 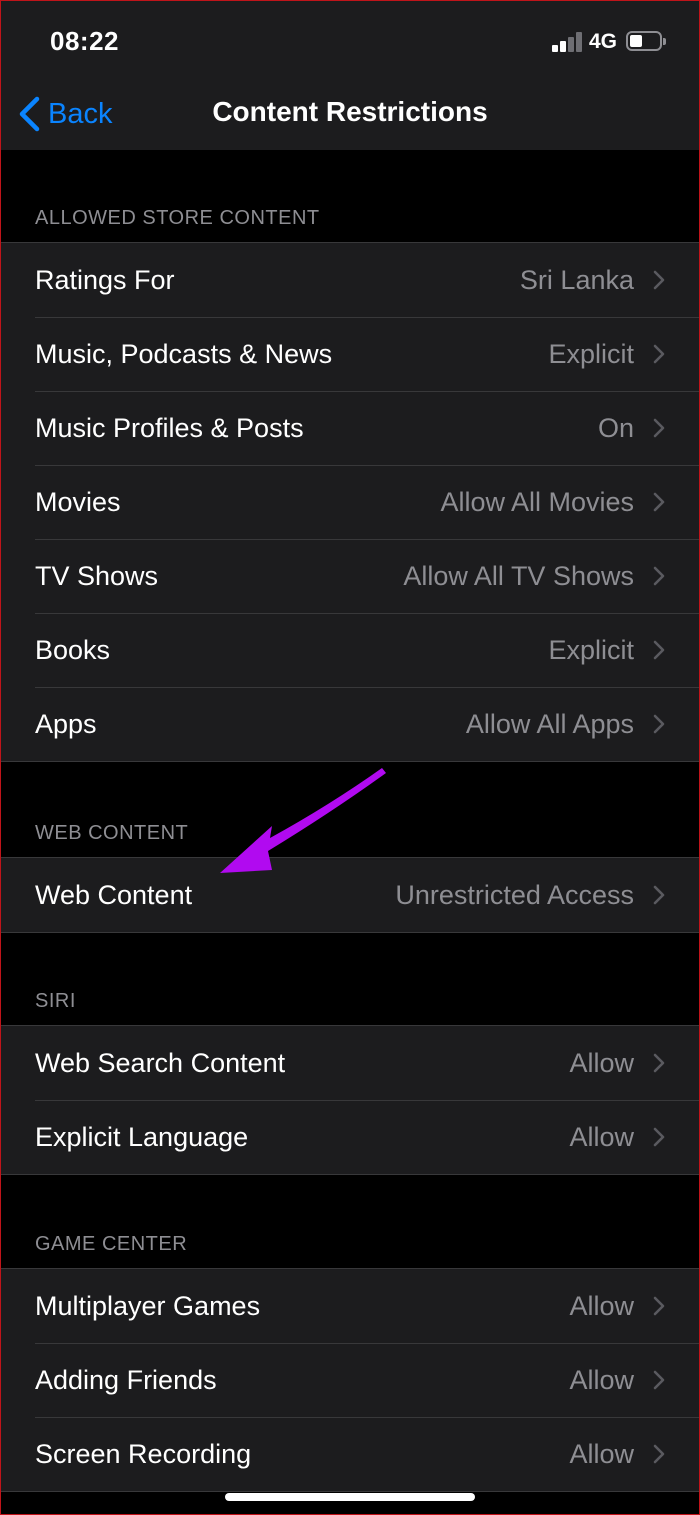 What do you see at coordinates (350, 1454) in the screenshot?
I see `screen-recording-row: Screen Recording Allow` at bounding box center [350, 1454].